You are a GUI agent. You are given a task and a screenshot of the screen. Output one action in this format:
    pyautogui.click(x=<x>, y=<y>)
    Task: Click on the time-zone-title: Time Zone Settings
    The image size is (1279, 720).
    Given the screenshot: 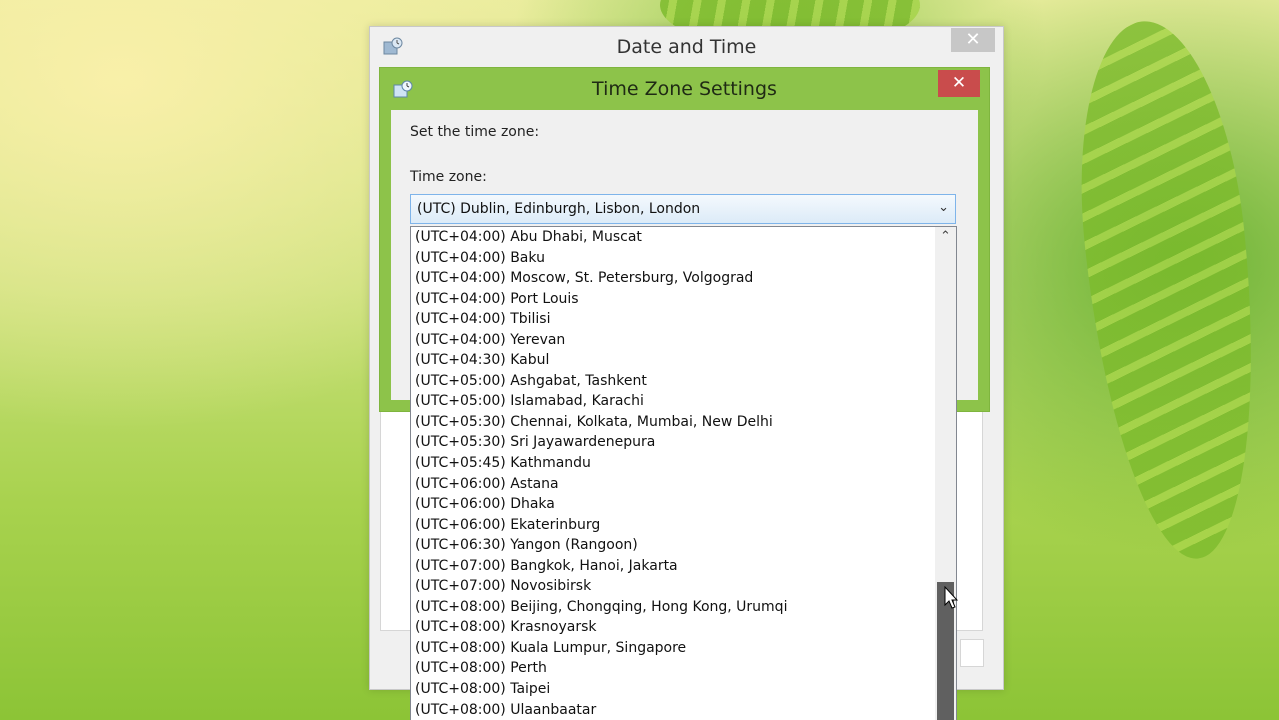 What is the action you would take?
    pyautogui.click(x=684, y=89)
    